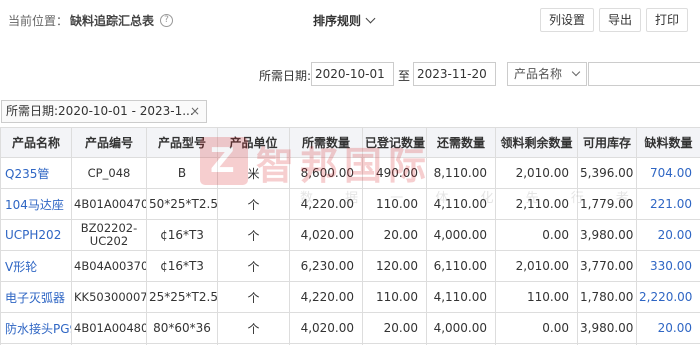 This screenshot has width=700, height=345. What do you see at coordinates (404, 76) in the screenshot?
I see `date-range-separator: 至` at bounding box center [404, 76].